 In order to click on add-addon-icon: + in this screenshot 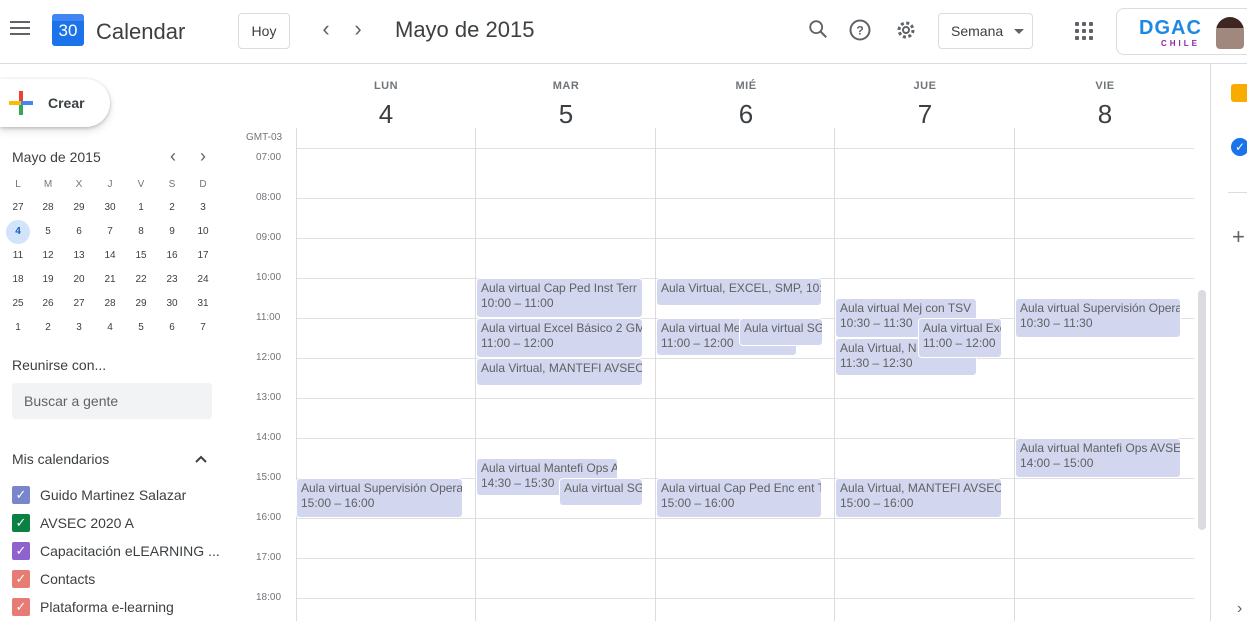, I will do `click(1238, 237)`.